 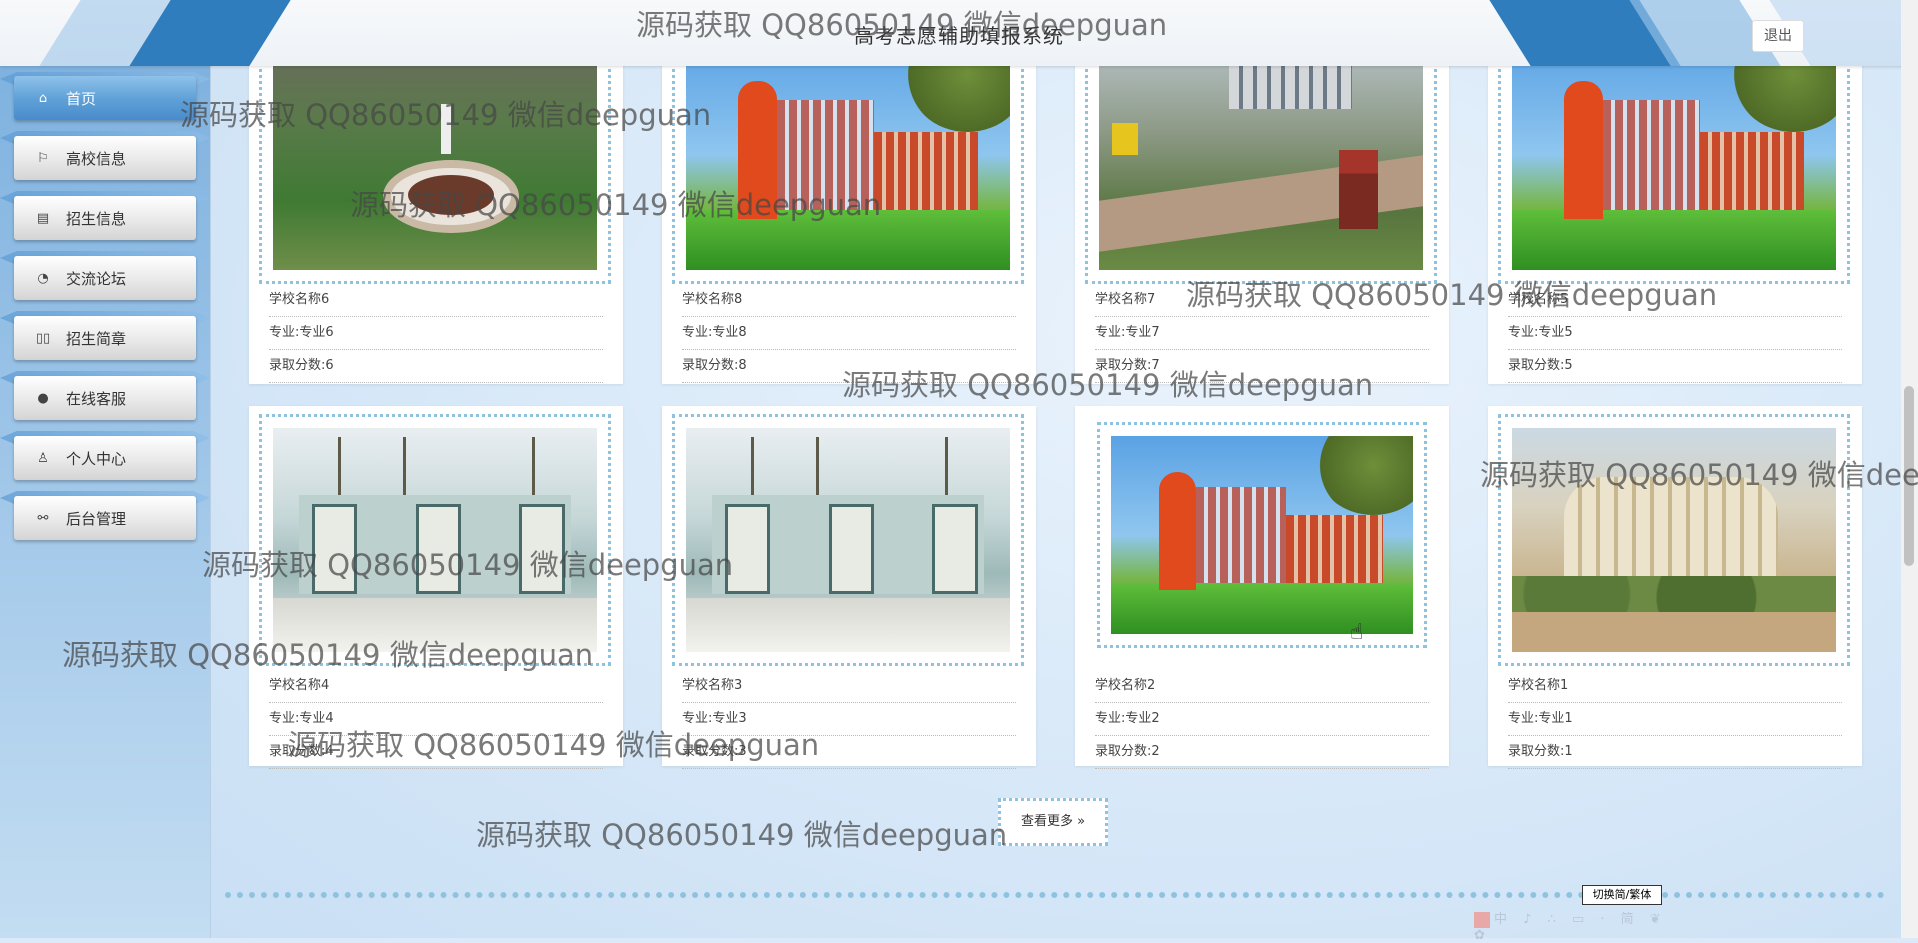 What do you see at coordinates (1262, 333) in the screenshot?
I see `school-major: 专业:专业7` at bounding box center [1262, 333].